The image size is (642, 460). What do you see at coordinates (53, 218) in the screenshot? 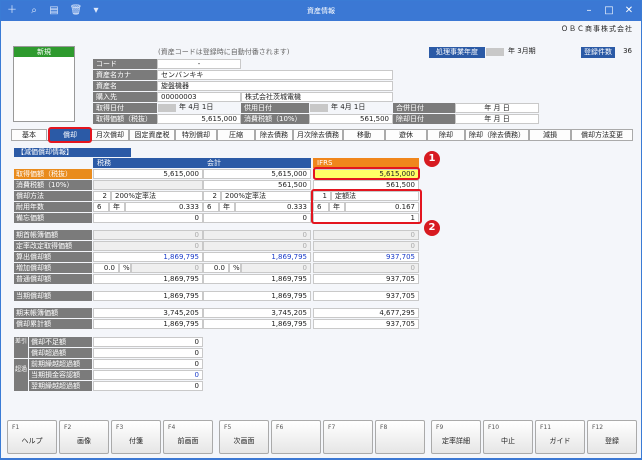
I see `memo-row-label: 備忘価額` at bounding box center [53, 218].